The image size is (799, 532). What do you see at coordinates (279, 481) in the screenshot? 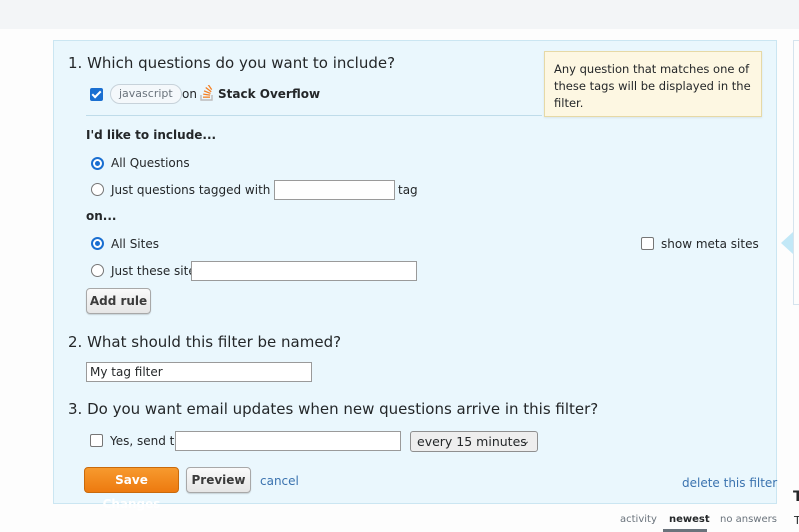
I see `cancel-link: cancel` at bounding box center [279, 481].